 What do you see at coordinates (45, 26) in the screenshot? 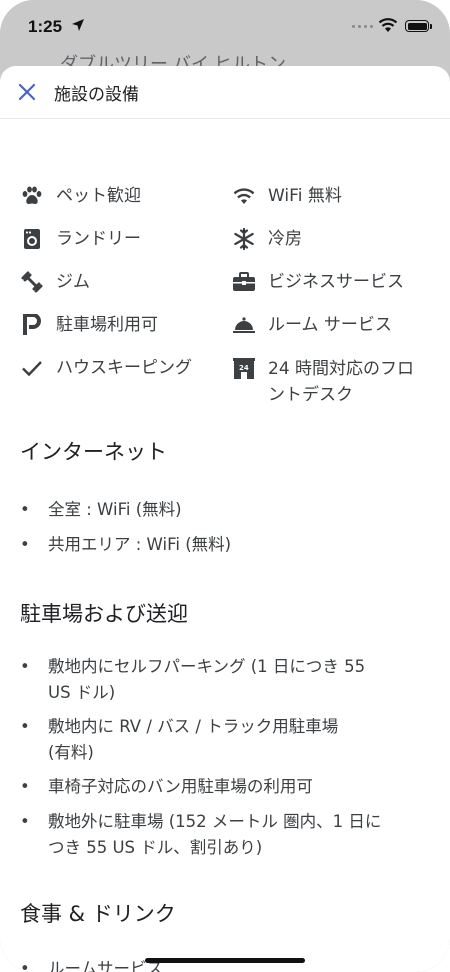
I see `status-time: 1:25` at bounding box center [45, 26].